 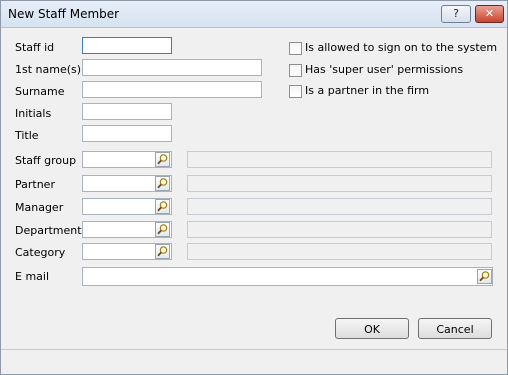 What do you see at coordinates (48, 69) in the screenshot?
I see `first-names-label: 1st name(s)` at bounding box center [48, 69].